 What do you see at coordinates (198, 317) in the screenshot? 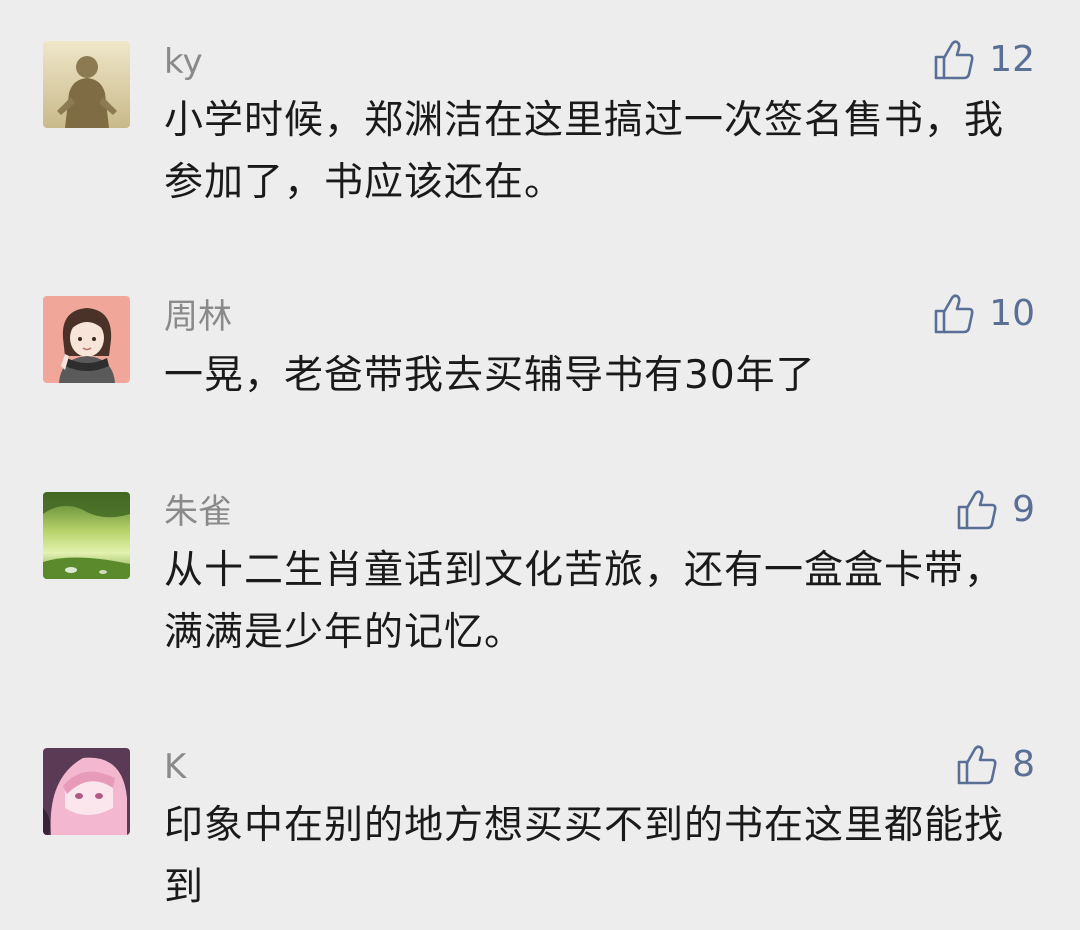
I see `username: 周林` at bounding box center [198, 317].